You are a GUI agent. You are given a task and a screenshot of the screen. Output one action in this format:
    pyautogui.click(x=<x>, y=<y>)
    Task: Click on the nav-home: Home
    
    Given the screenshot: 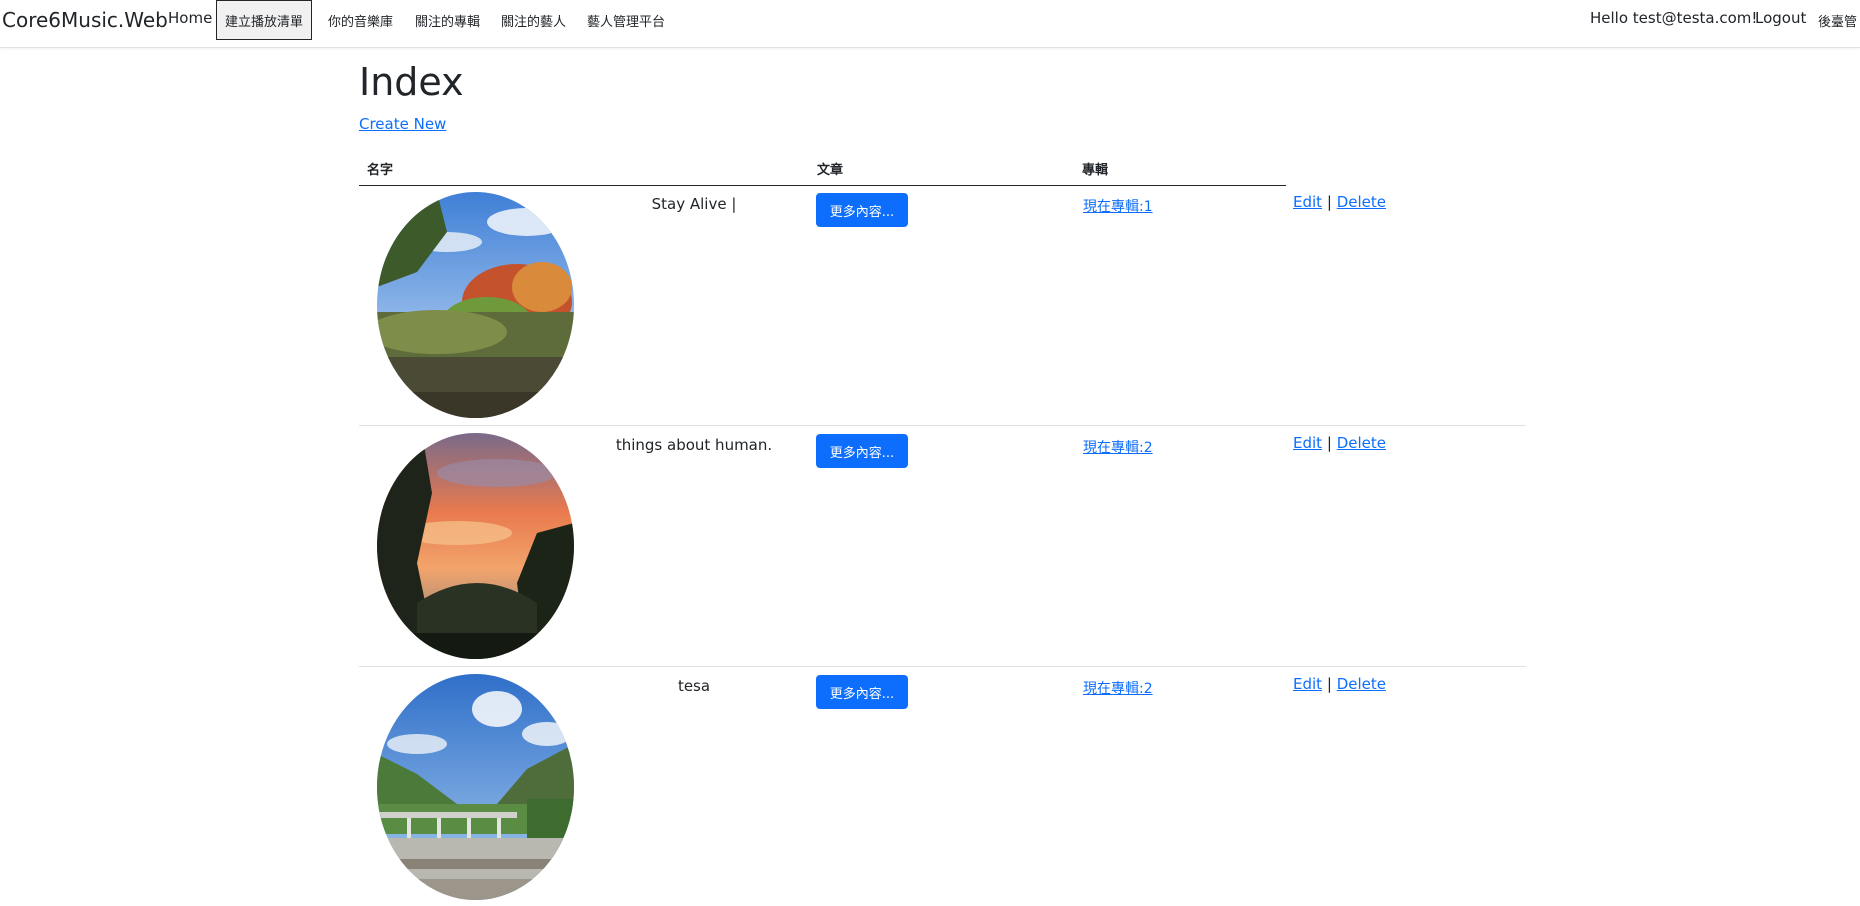 What is the action you would take?
    pyautogui.click(x=190, y=18)
    